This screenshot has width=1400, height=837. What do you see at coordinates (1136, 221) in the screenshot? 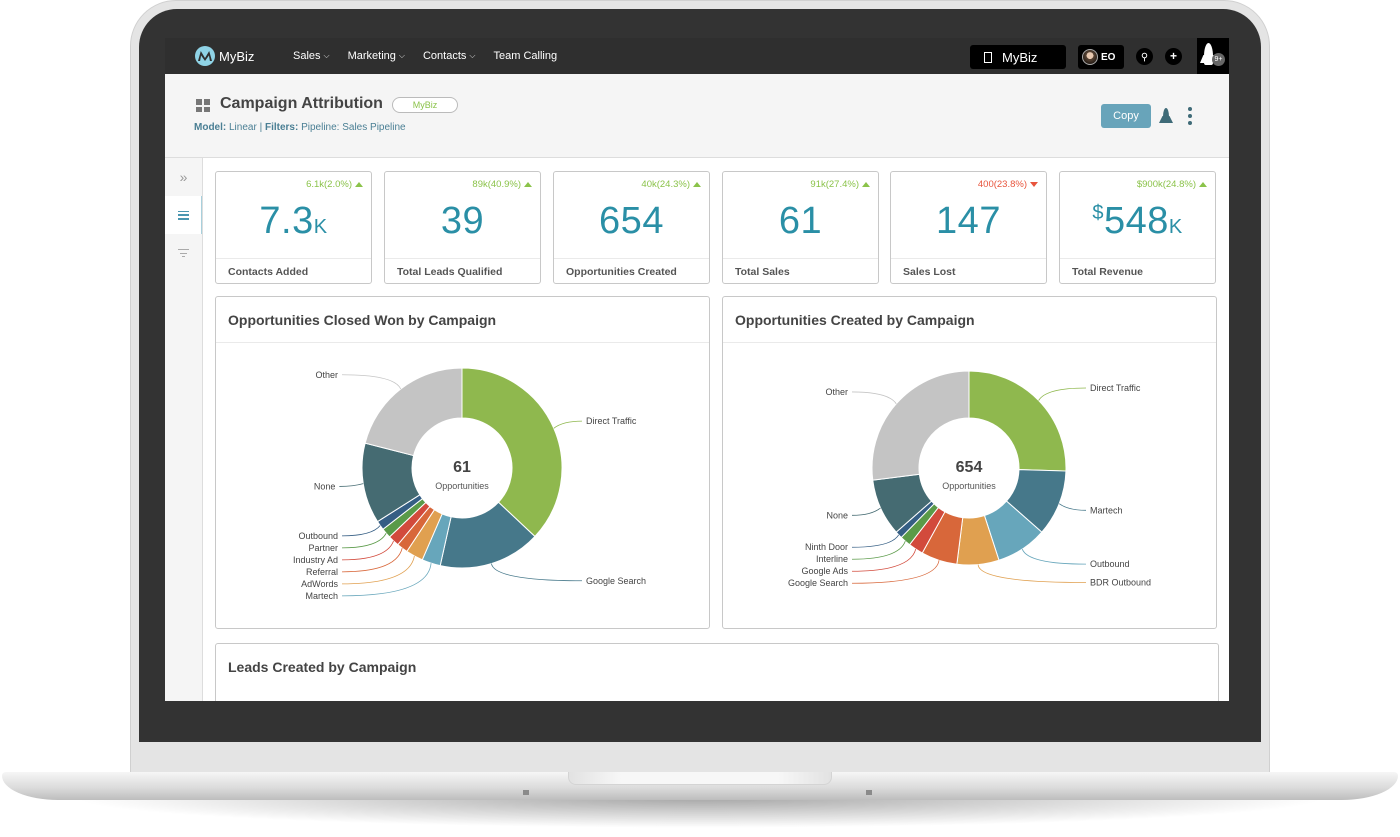
I see `kpi-number: 548` at bounding box center [1136, 221].